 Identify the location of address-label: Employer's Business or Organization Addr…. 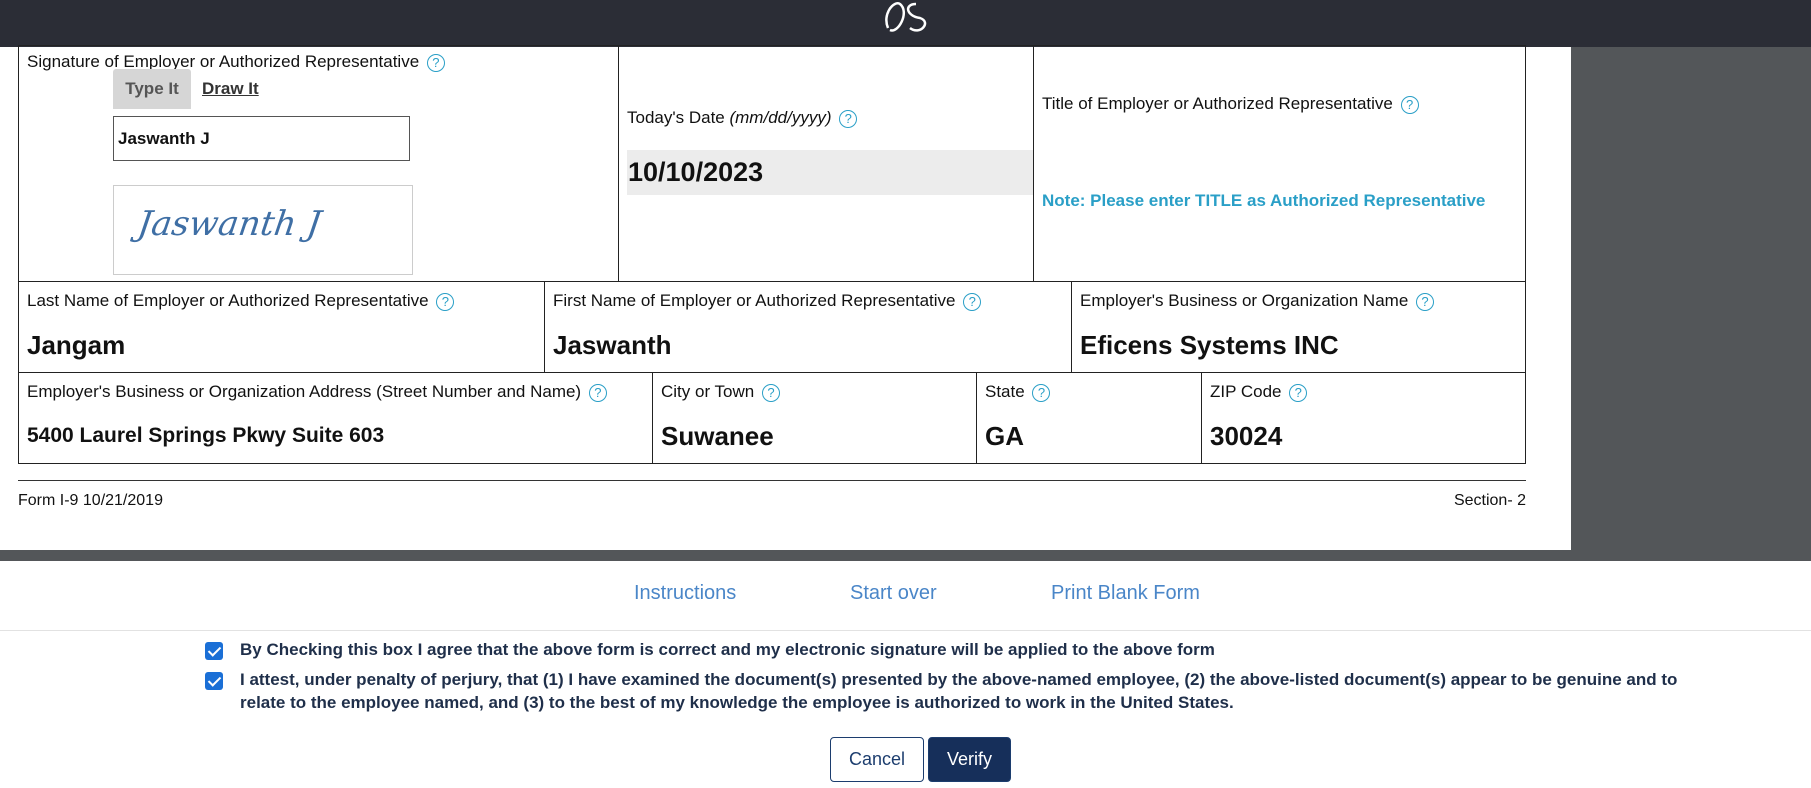
(317, 392).